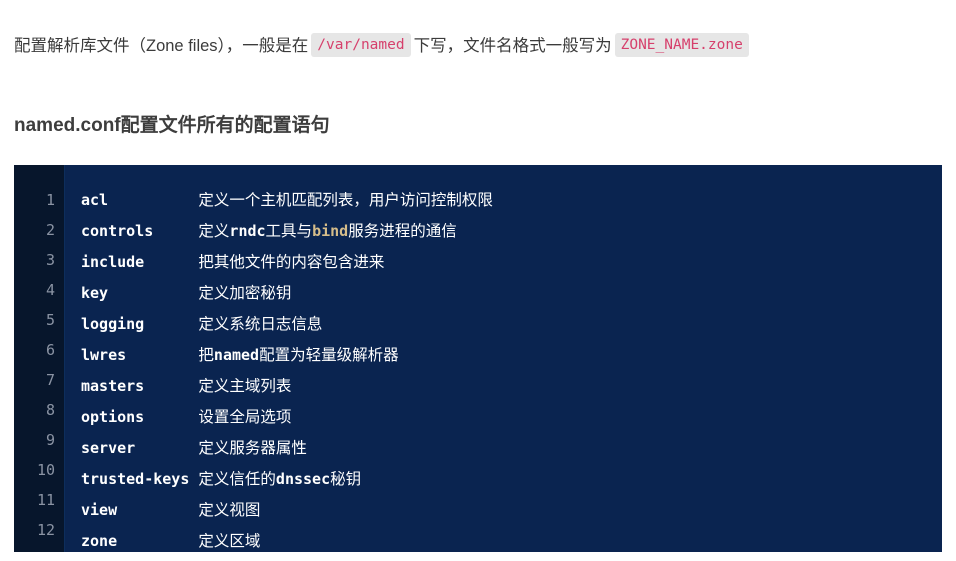 This screenshot has width=956, height=561. I want to click on description-code-term: dnssec, so click(303, 479).